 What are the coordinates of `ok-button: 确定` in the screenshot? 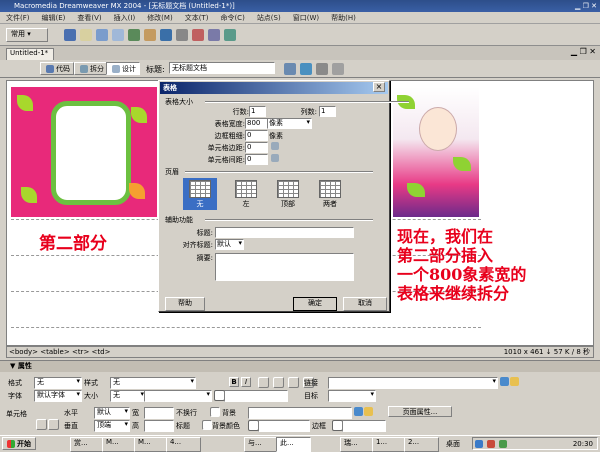 It's located at (315, 304).